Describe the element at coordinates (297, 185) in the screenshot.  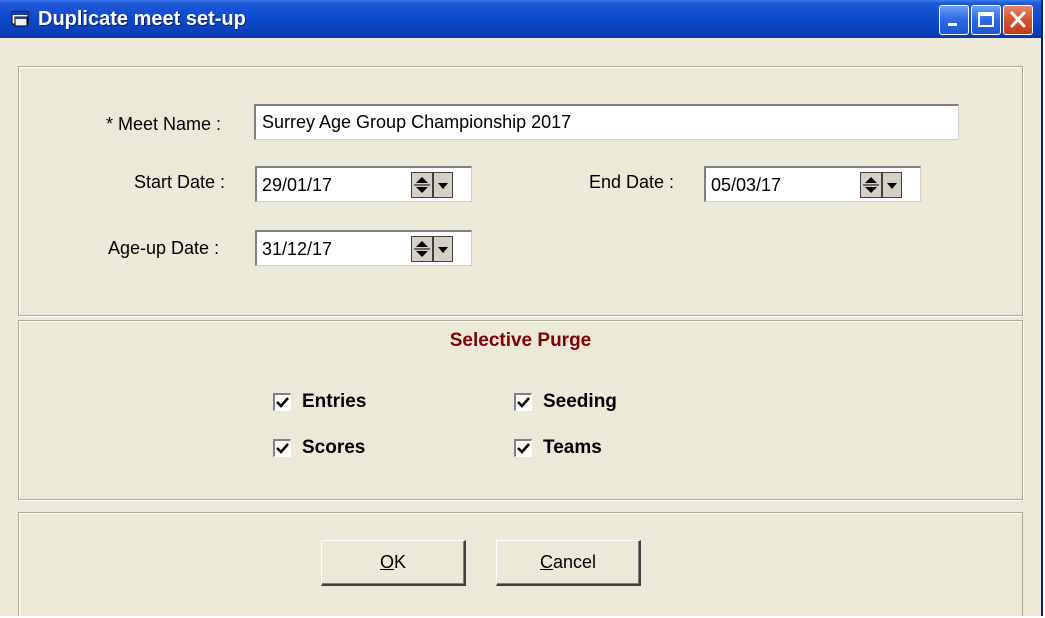
I see `start-date-value: 29/01/17` at that location.